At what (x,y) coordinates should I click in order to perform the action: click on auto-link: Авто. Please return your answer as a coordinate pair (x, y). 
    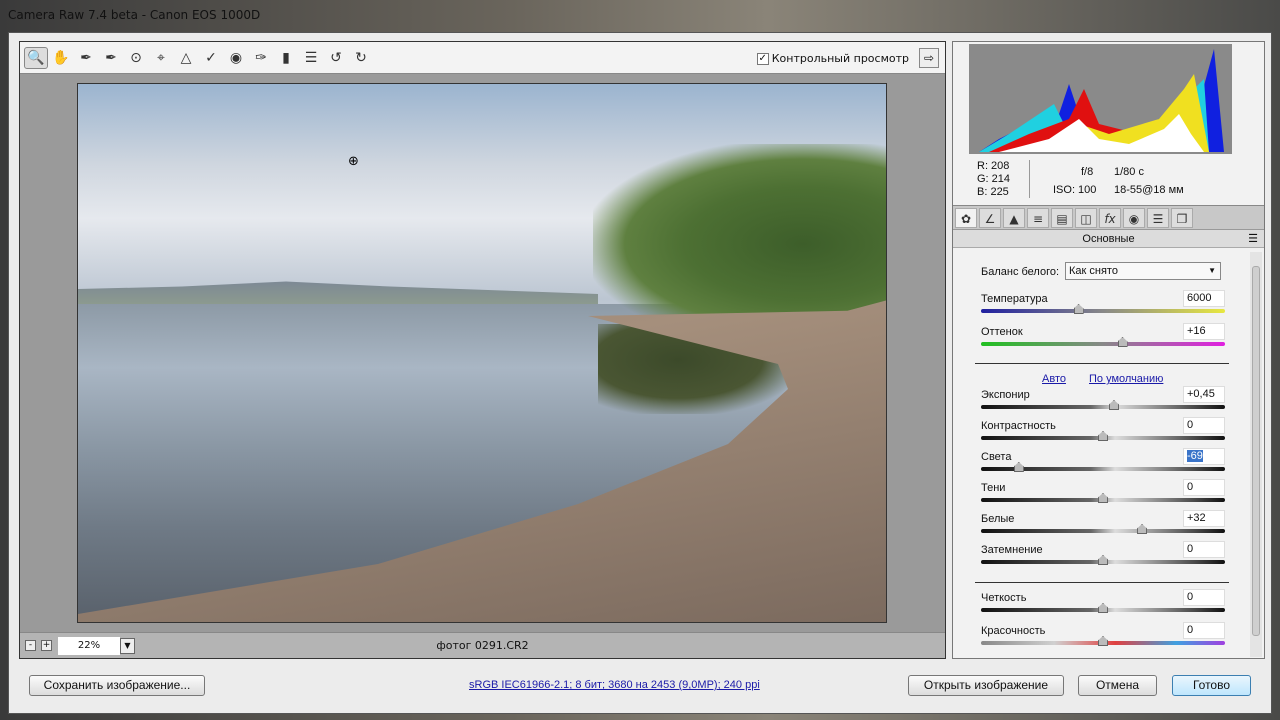
    Looking at the image, I should click on (1054, 379).